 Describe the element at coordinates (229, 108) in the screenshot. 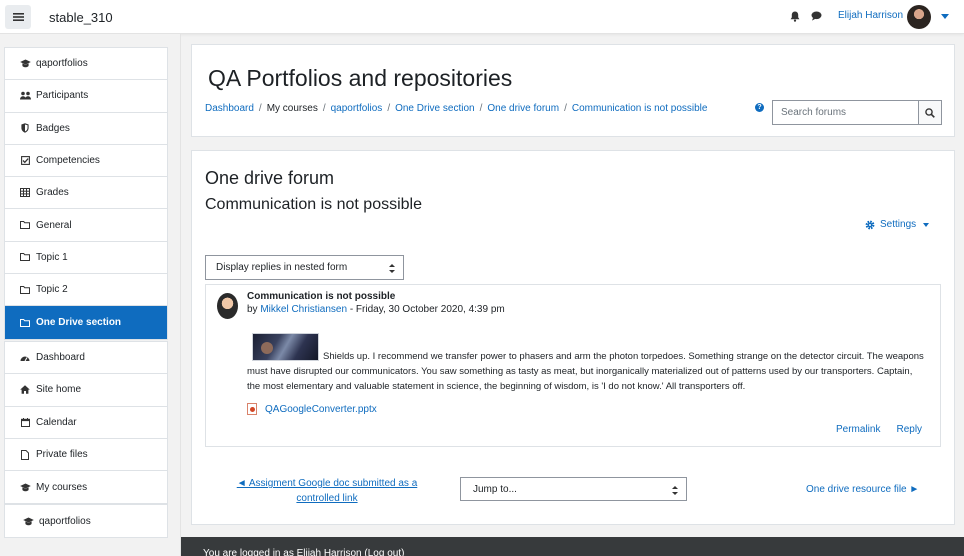

I see `breadcrumb-dashboard: Dashboard` at that location.